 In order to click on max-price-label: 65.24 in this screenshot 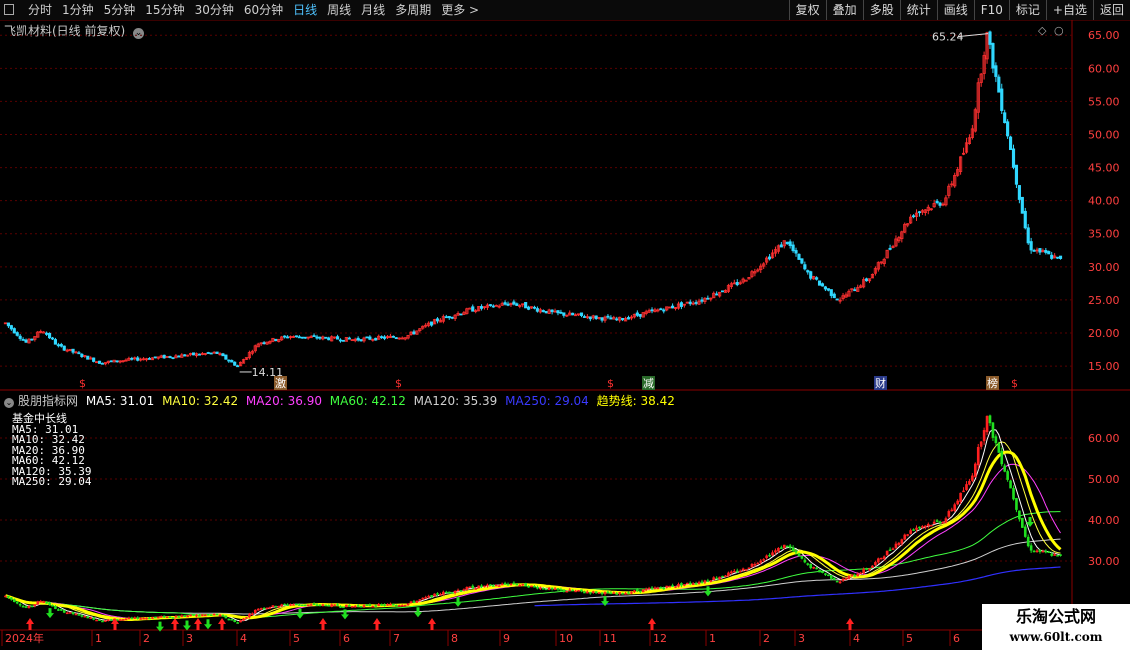, I will do `click(948, 37)`.